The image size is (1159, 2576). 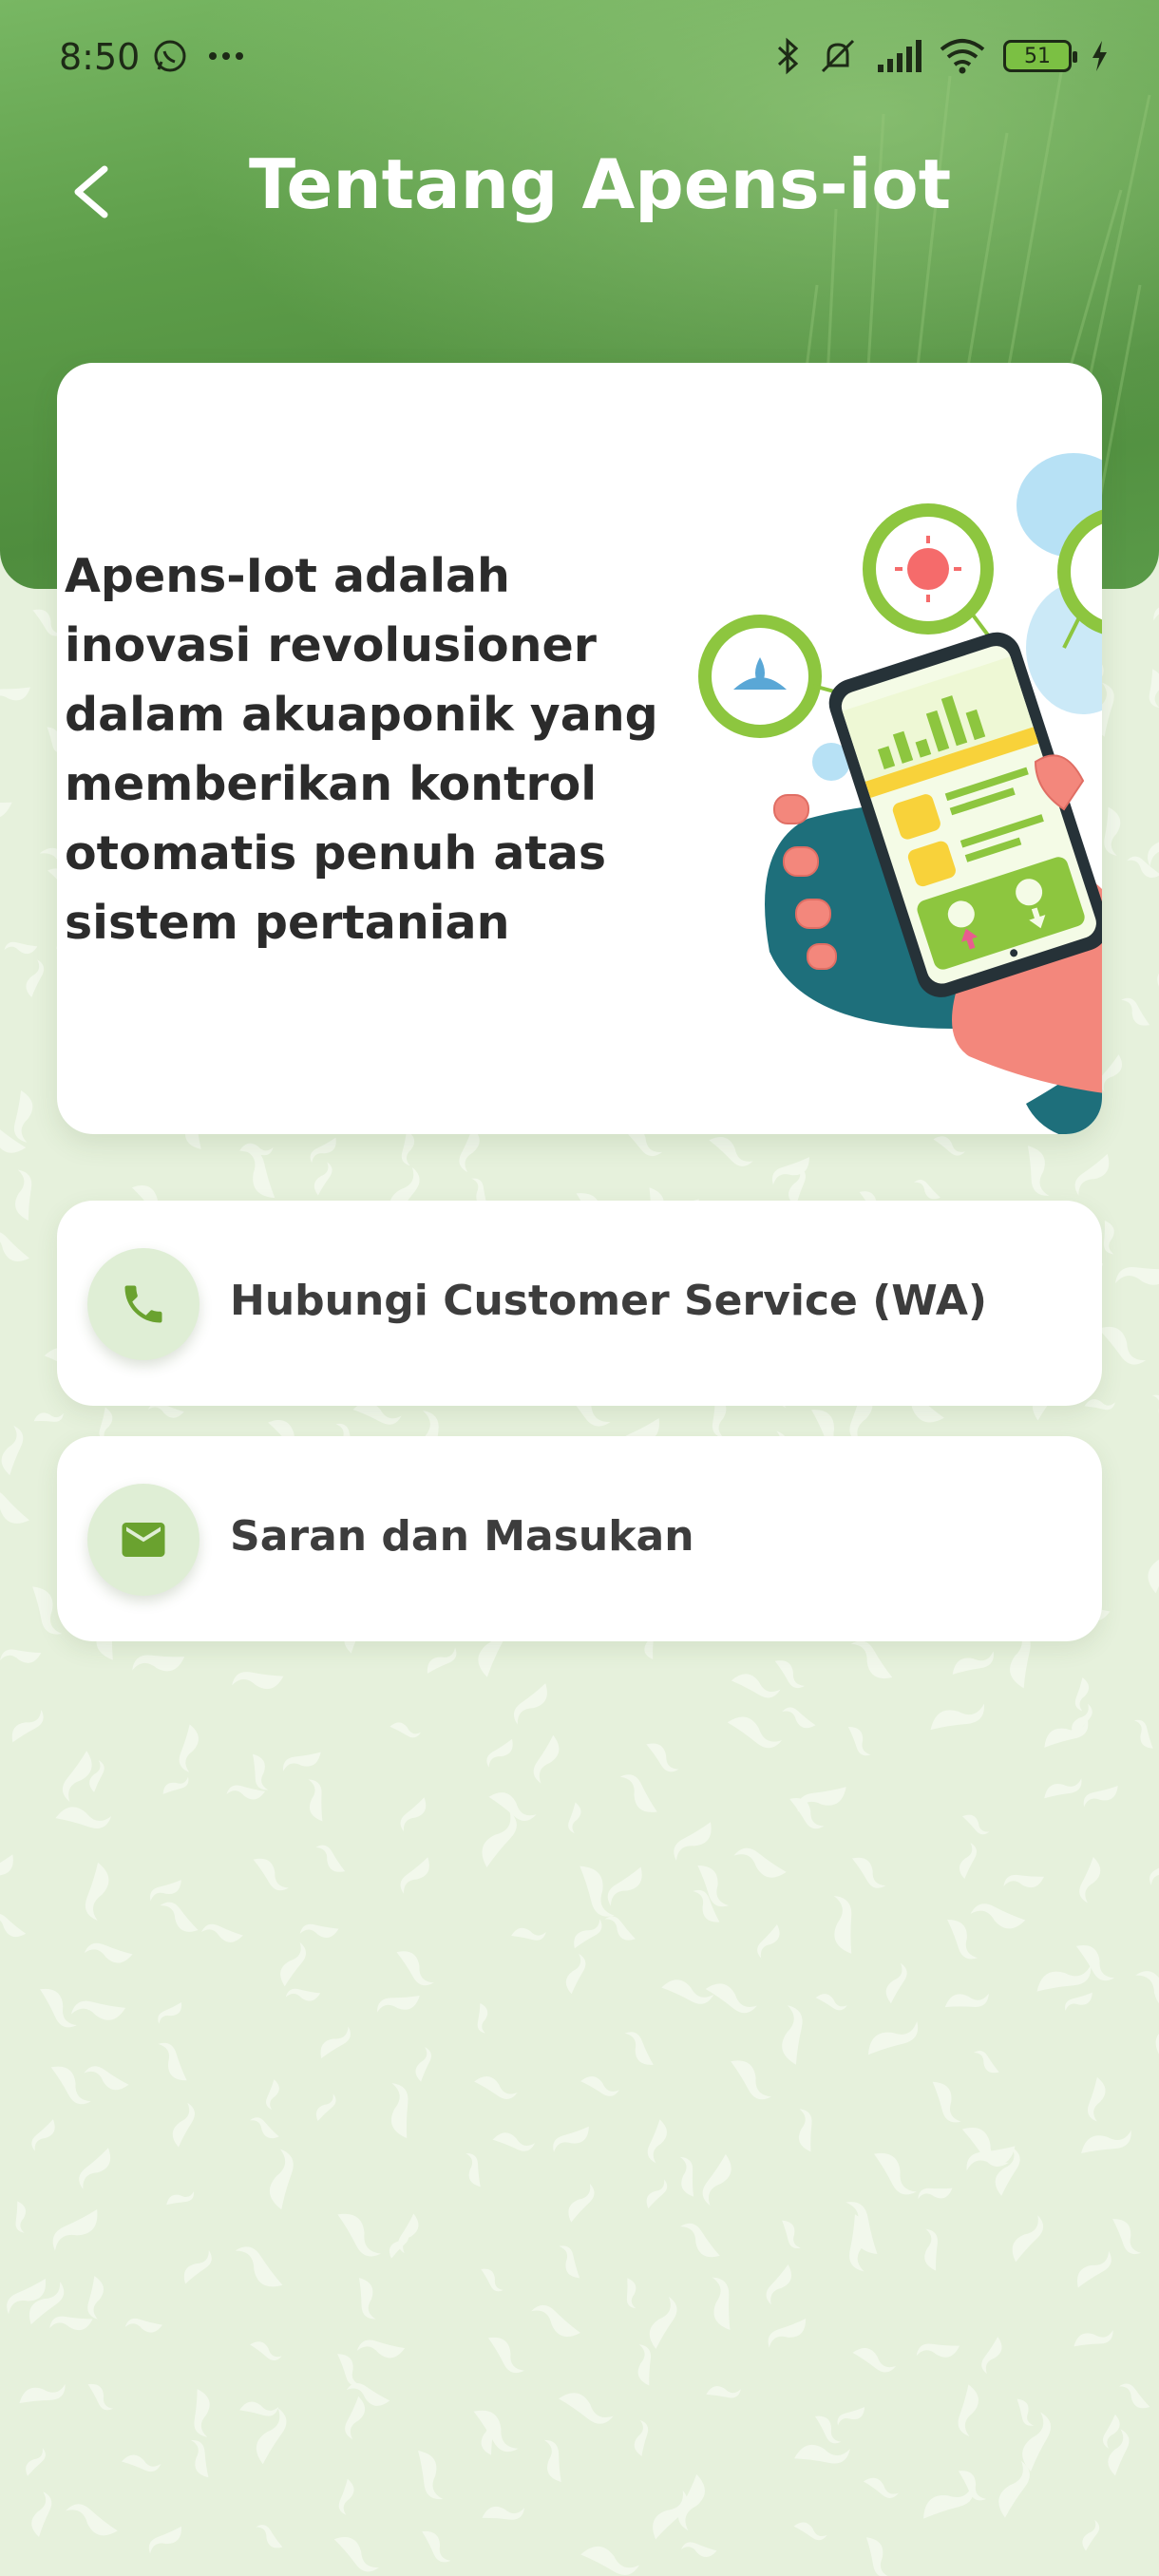 I want to click on contact-customer-service-button: Hubungi Customer Service (WA), so click(x=579, y=1303).